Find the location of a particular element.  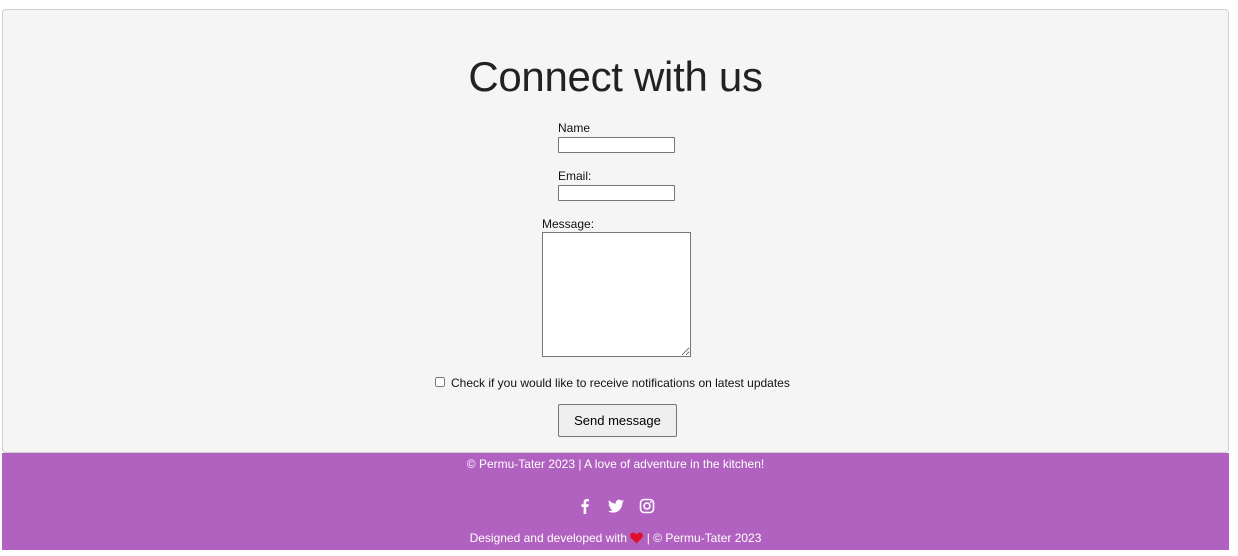

twitter-icon is located at coordinates (616, 506).